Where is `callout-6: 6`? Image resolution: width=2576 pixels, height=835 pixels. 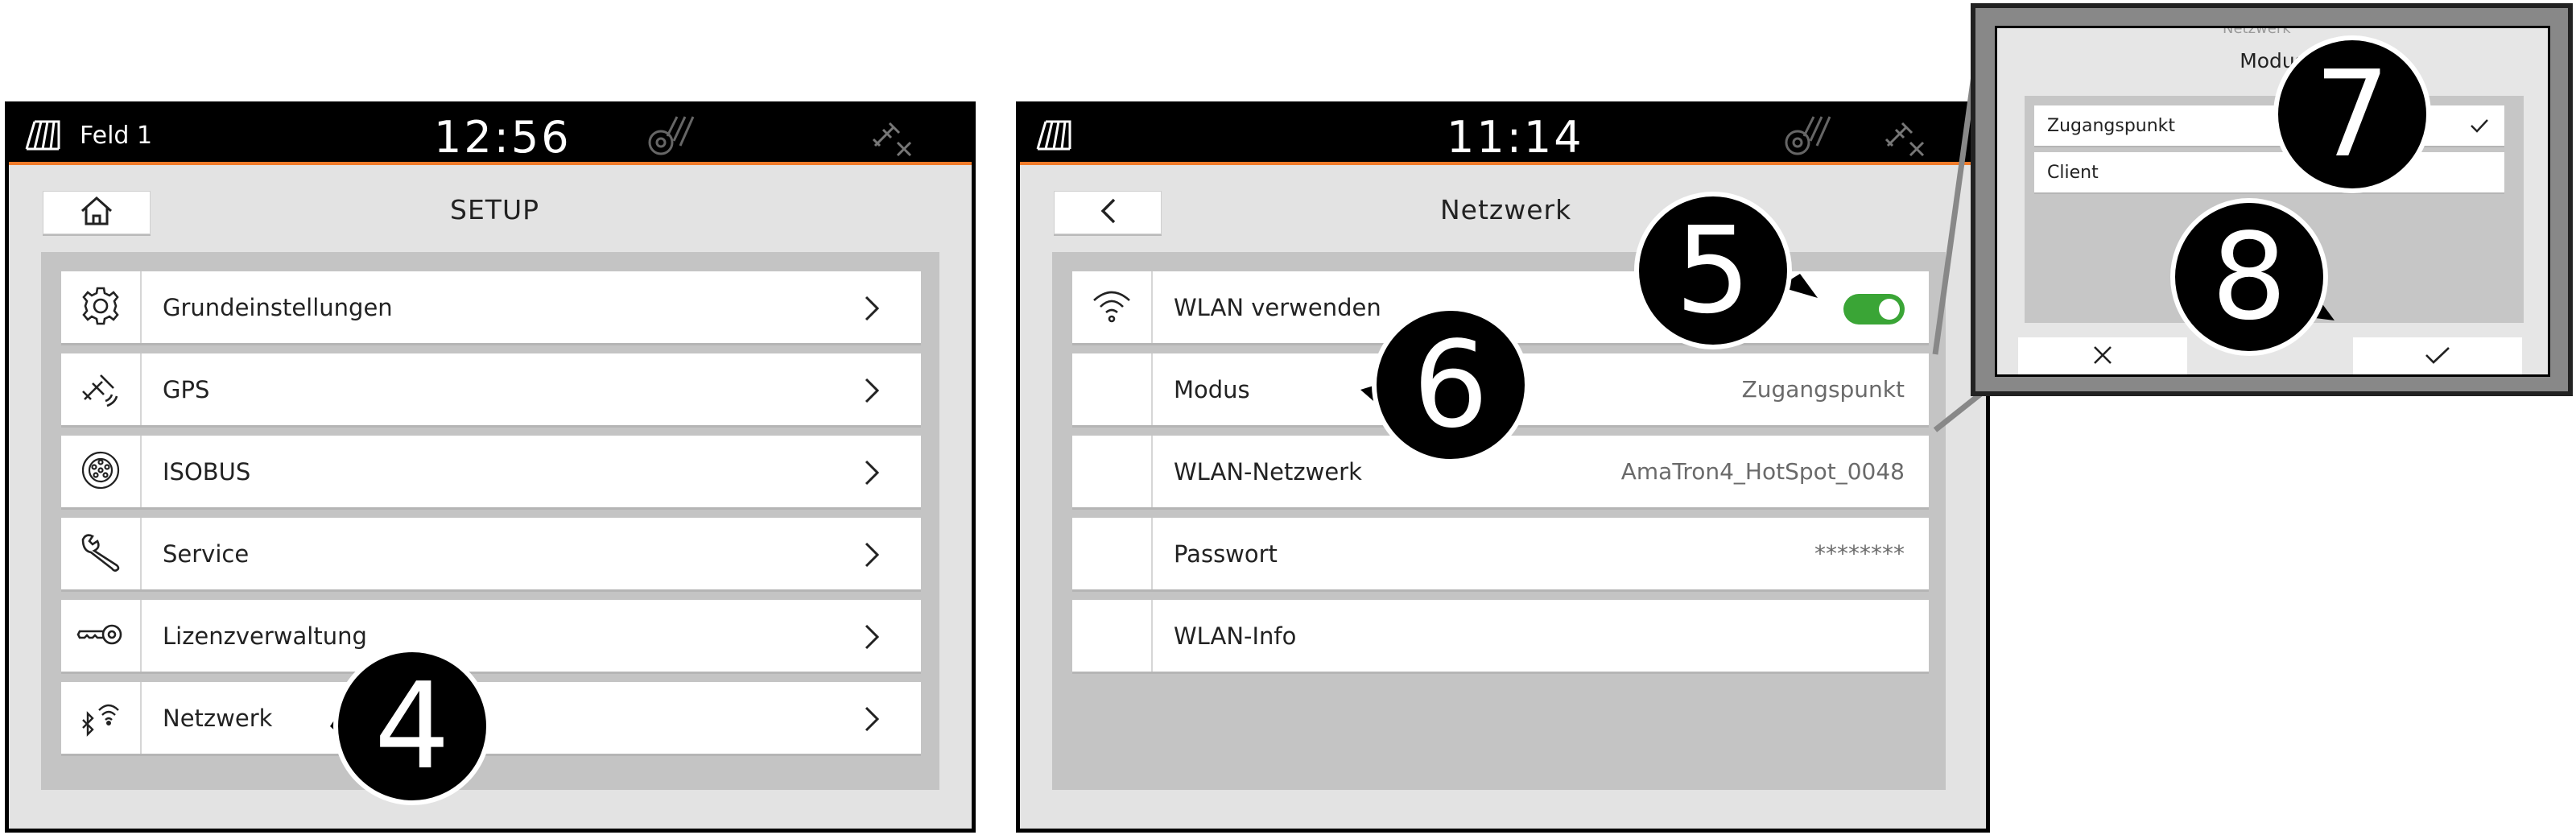 callout-6: 6 is located at coordinates (1451, 385).